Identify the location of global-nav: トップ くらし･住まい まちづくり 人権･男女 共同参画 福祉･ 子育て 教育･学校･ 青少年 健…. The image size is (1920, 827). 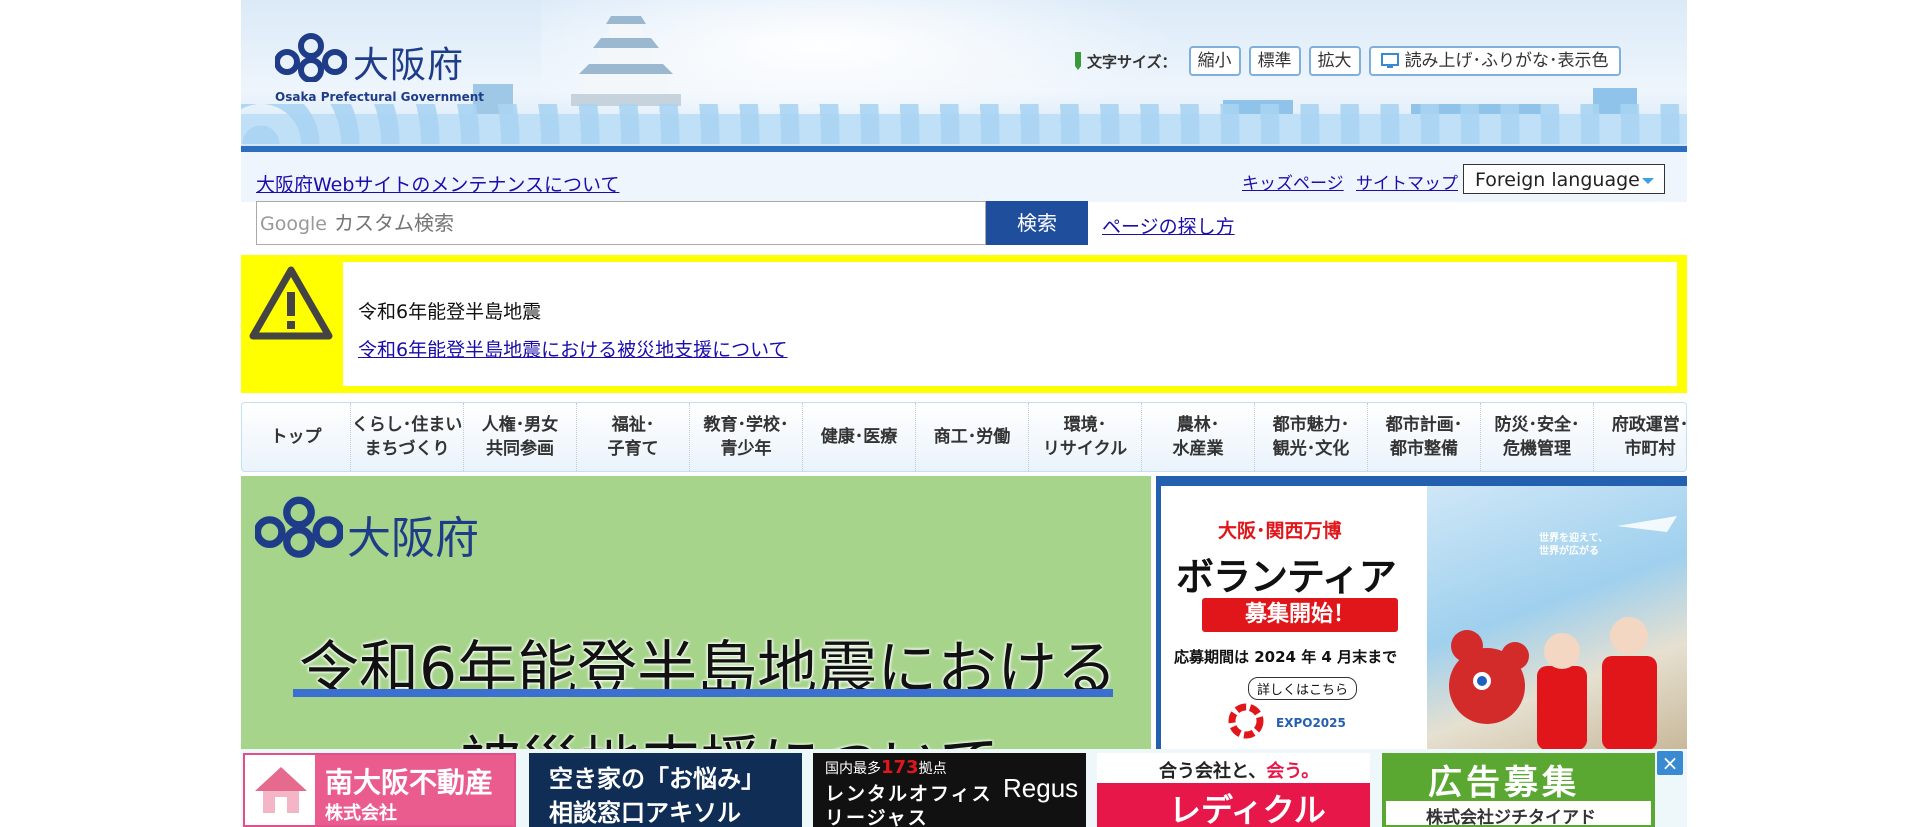
(964, 437).